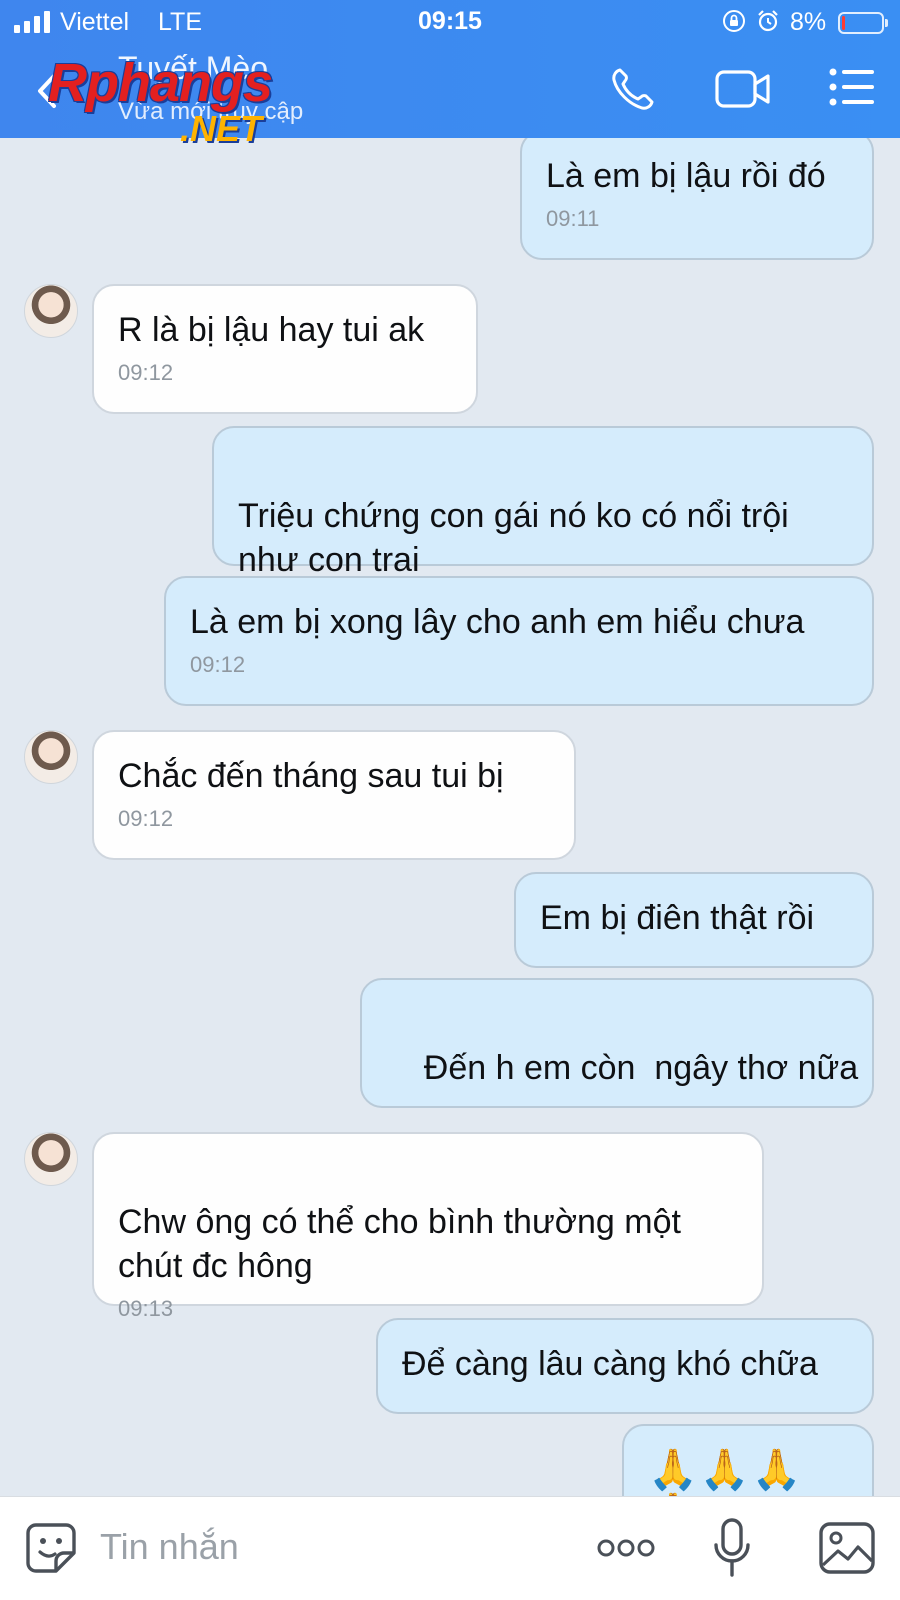 Image resolution: width=900 pixels, height=1600 pixels. I want to click on message-bubble-sent: Em bị điên thật rồi, so click(694, 920).